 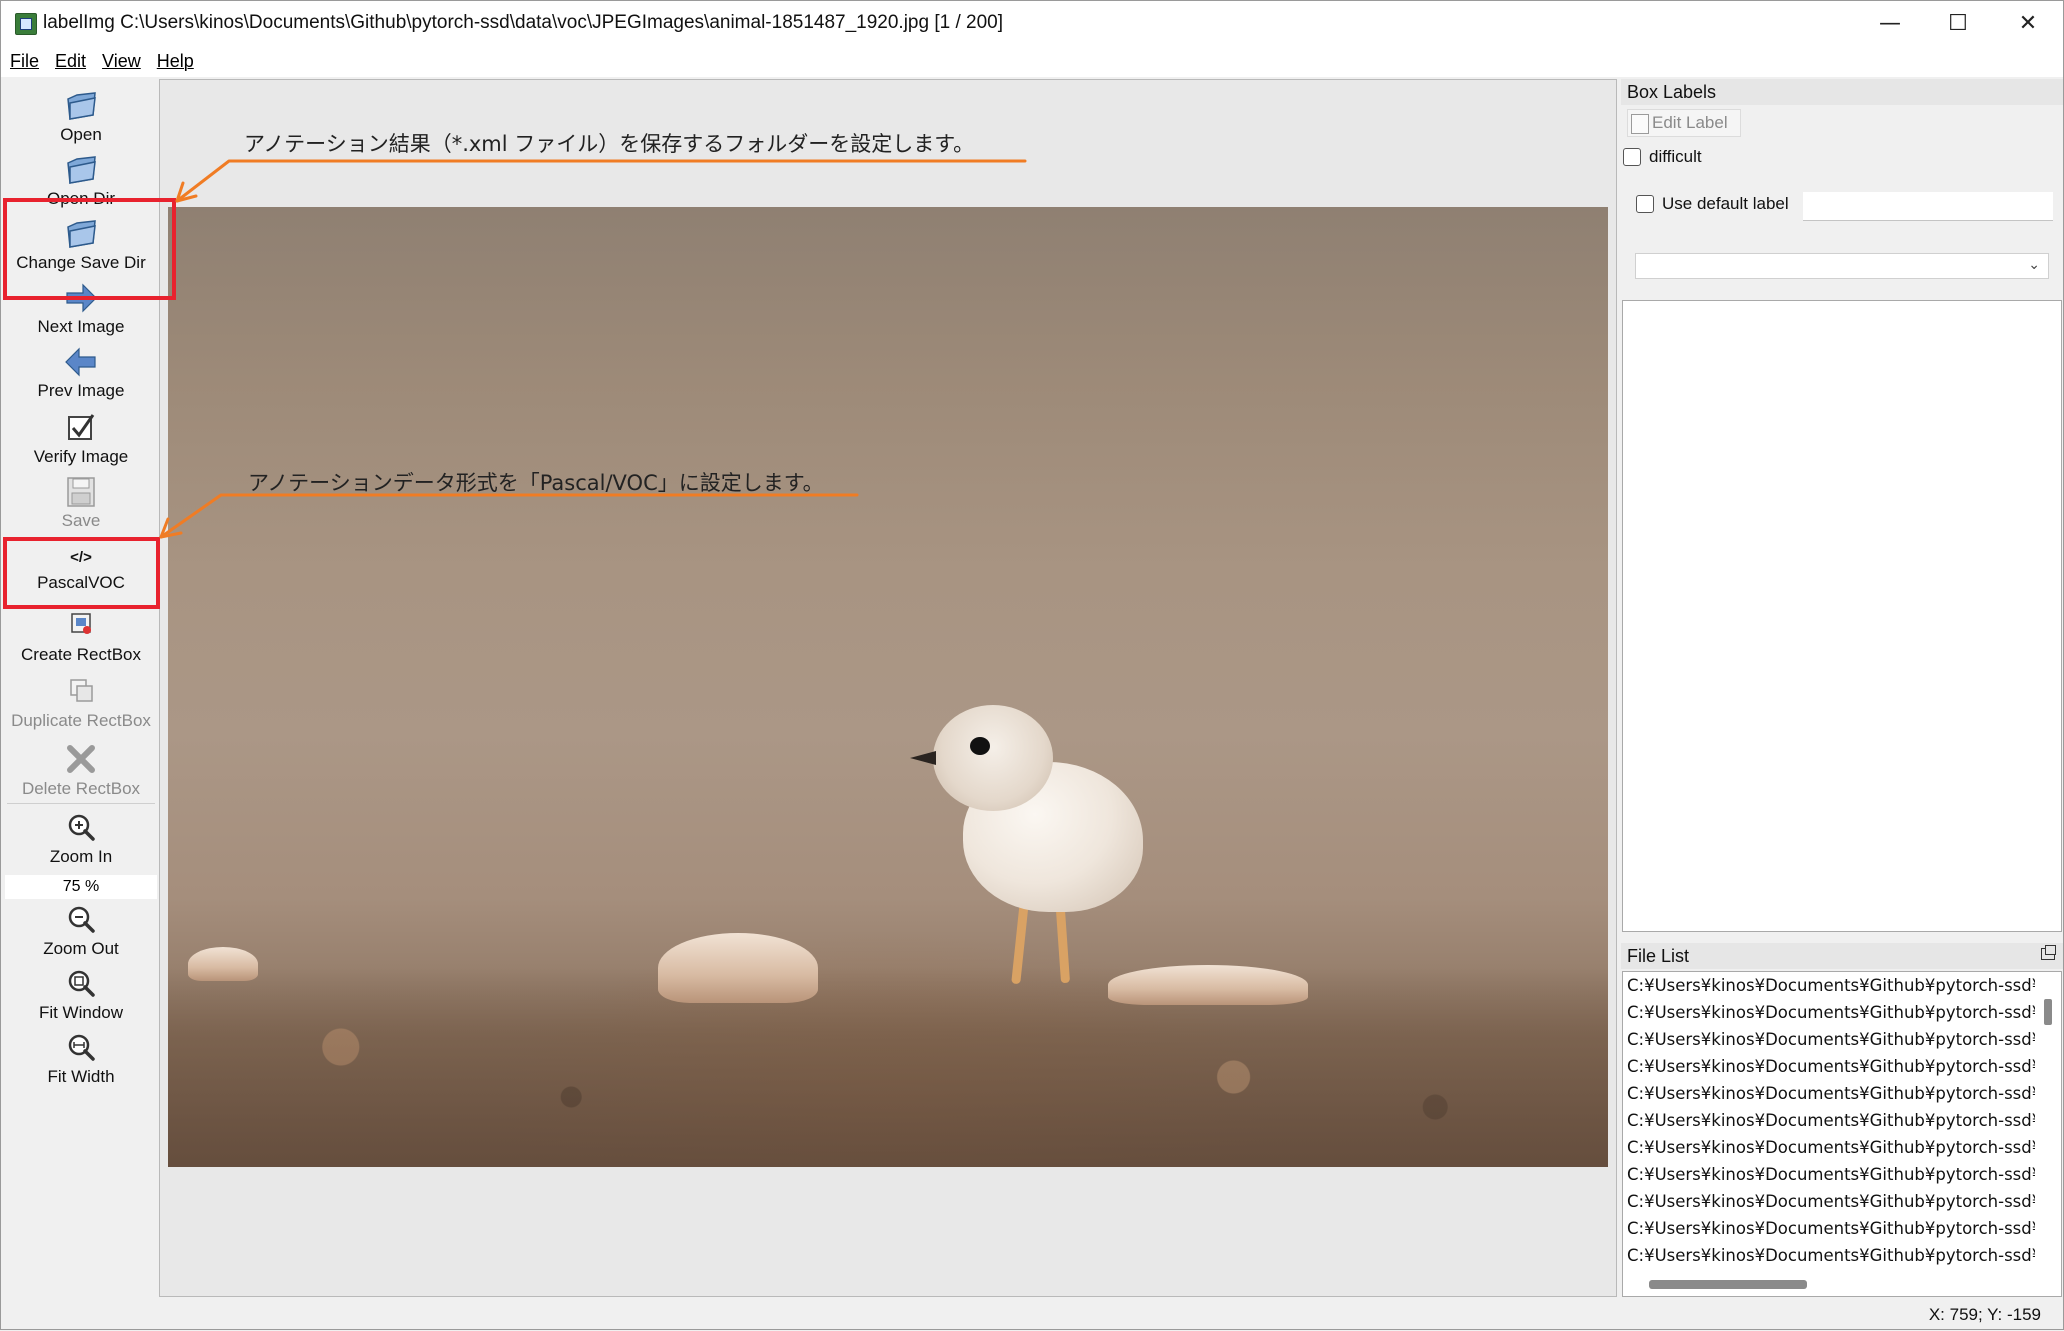 What do you see at coordinates (1725, 203) in the screenshot?
I see `use-default-label-text: Use default label` at bounding box center [1725, 203].